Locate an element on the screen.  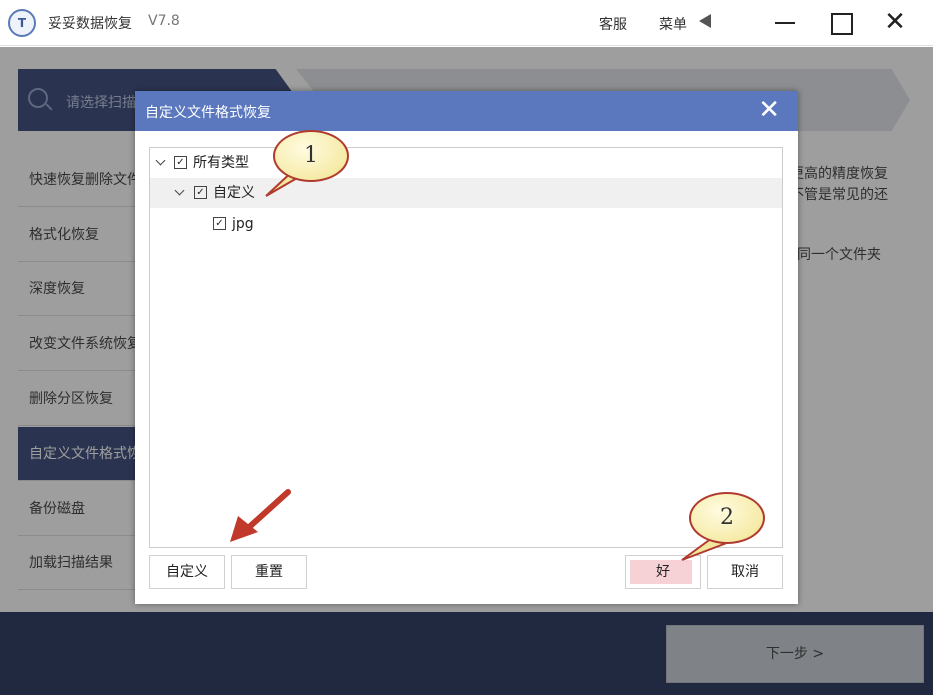
dialog-title: 自定义文件格式恢复 is located at coordinates (208, 113).